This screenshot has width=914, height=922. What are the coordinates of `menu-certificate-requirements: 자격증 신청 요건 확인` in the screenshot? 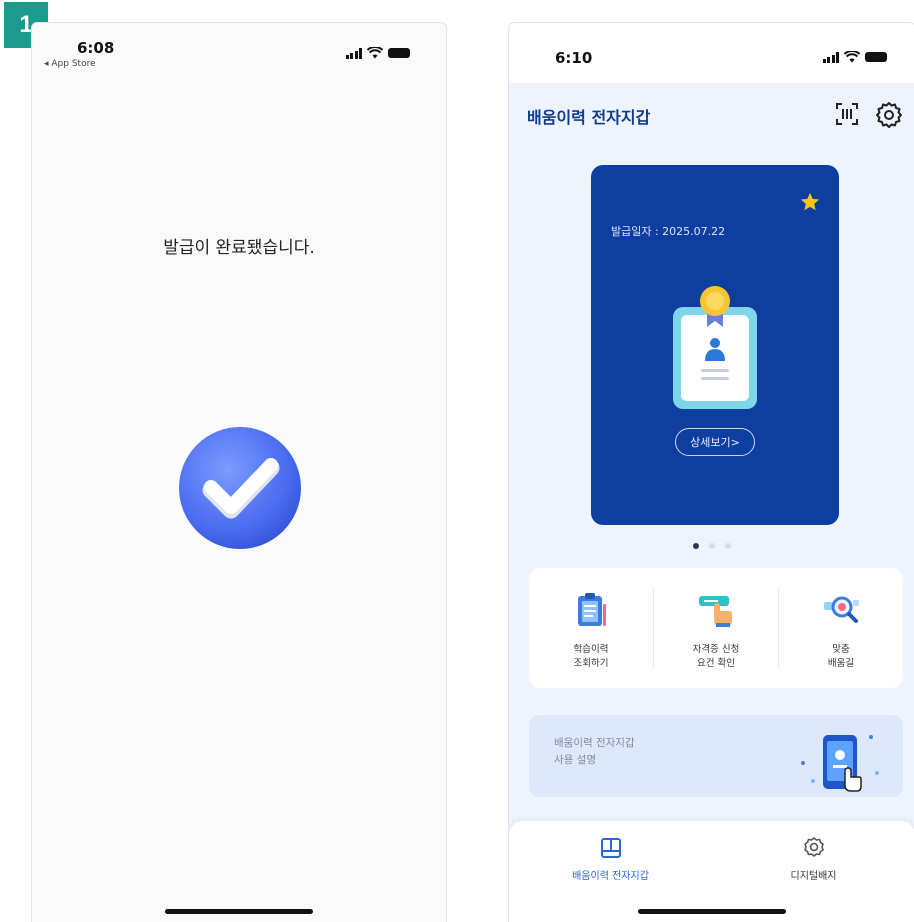 It's located at (716, 628).